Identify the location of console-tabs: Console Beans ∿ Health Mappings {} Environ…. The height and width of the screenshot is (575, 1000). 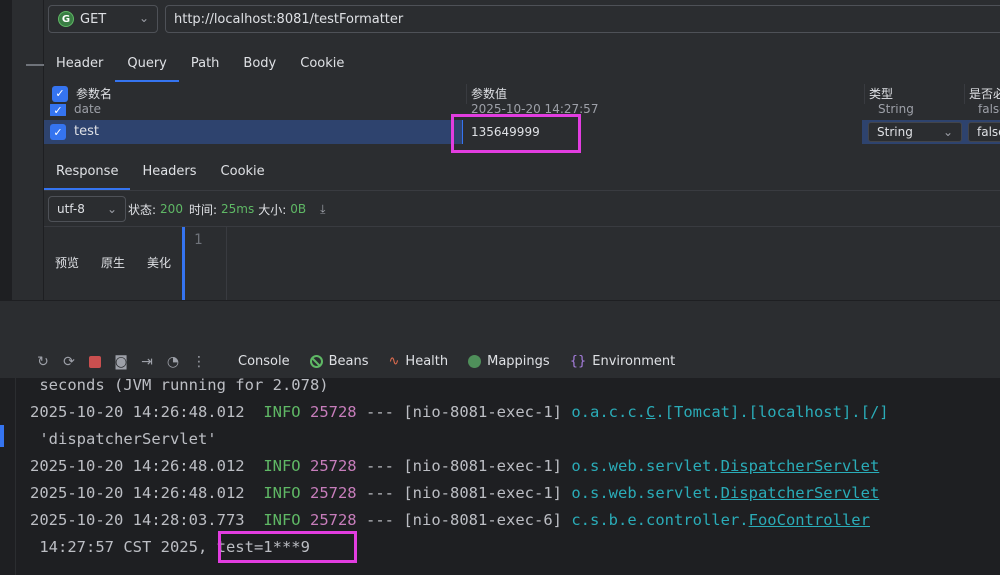
(456, 361).